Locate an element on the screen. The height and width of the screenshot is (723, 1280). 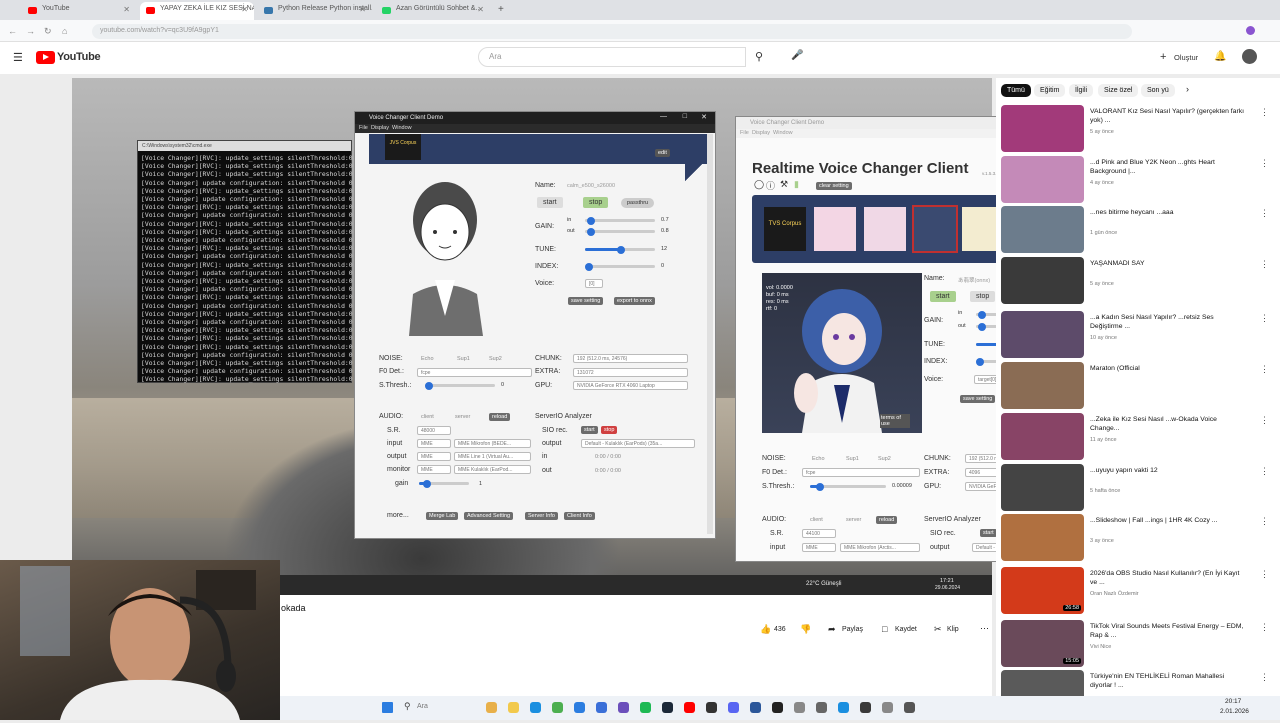
youtube-logo-icon is located at coordinates (45, 57).